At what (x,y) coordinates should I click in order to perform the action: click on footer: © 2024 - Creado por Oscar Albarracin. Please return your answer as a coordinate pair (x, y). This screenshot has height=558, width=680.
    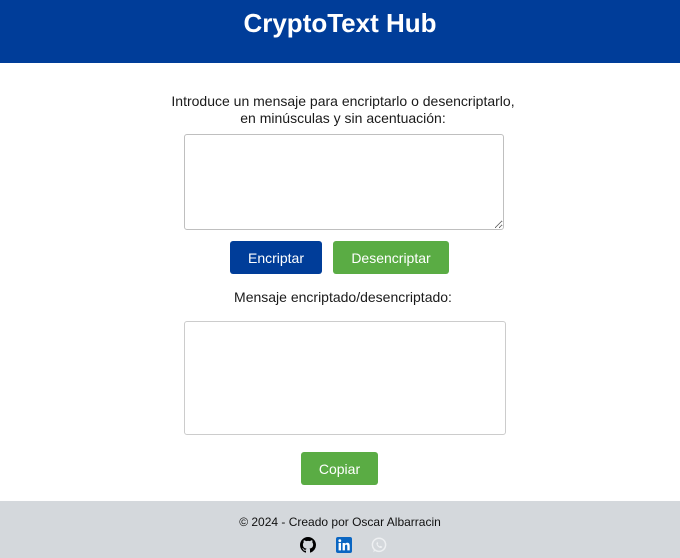
    Looking at the image, I should click on (340, 529).